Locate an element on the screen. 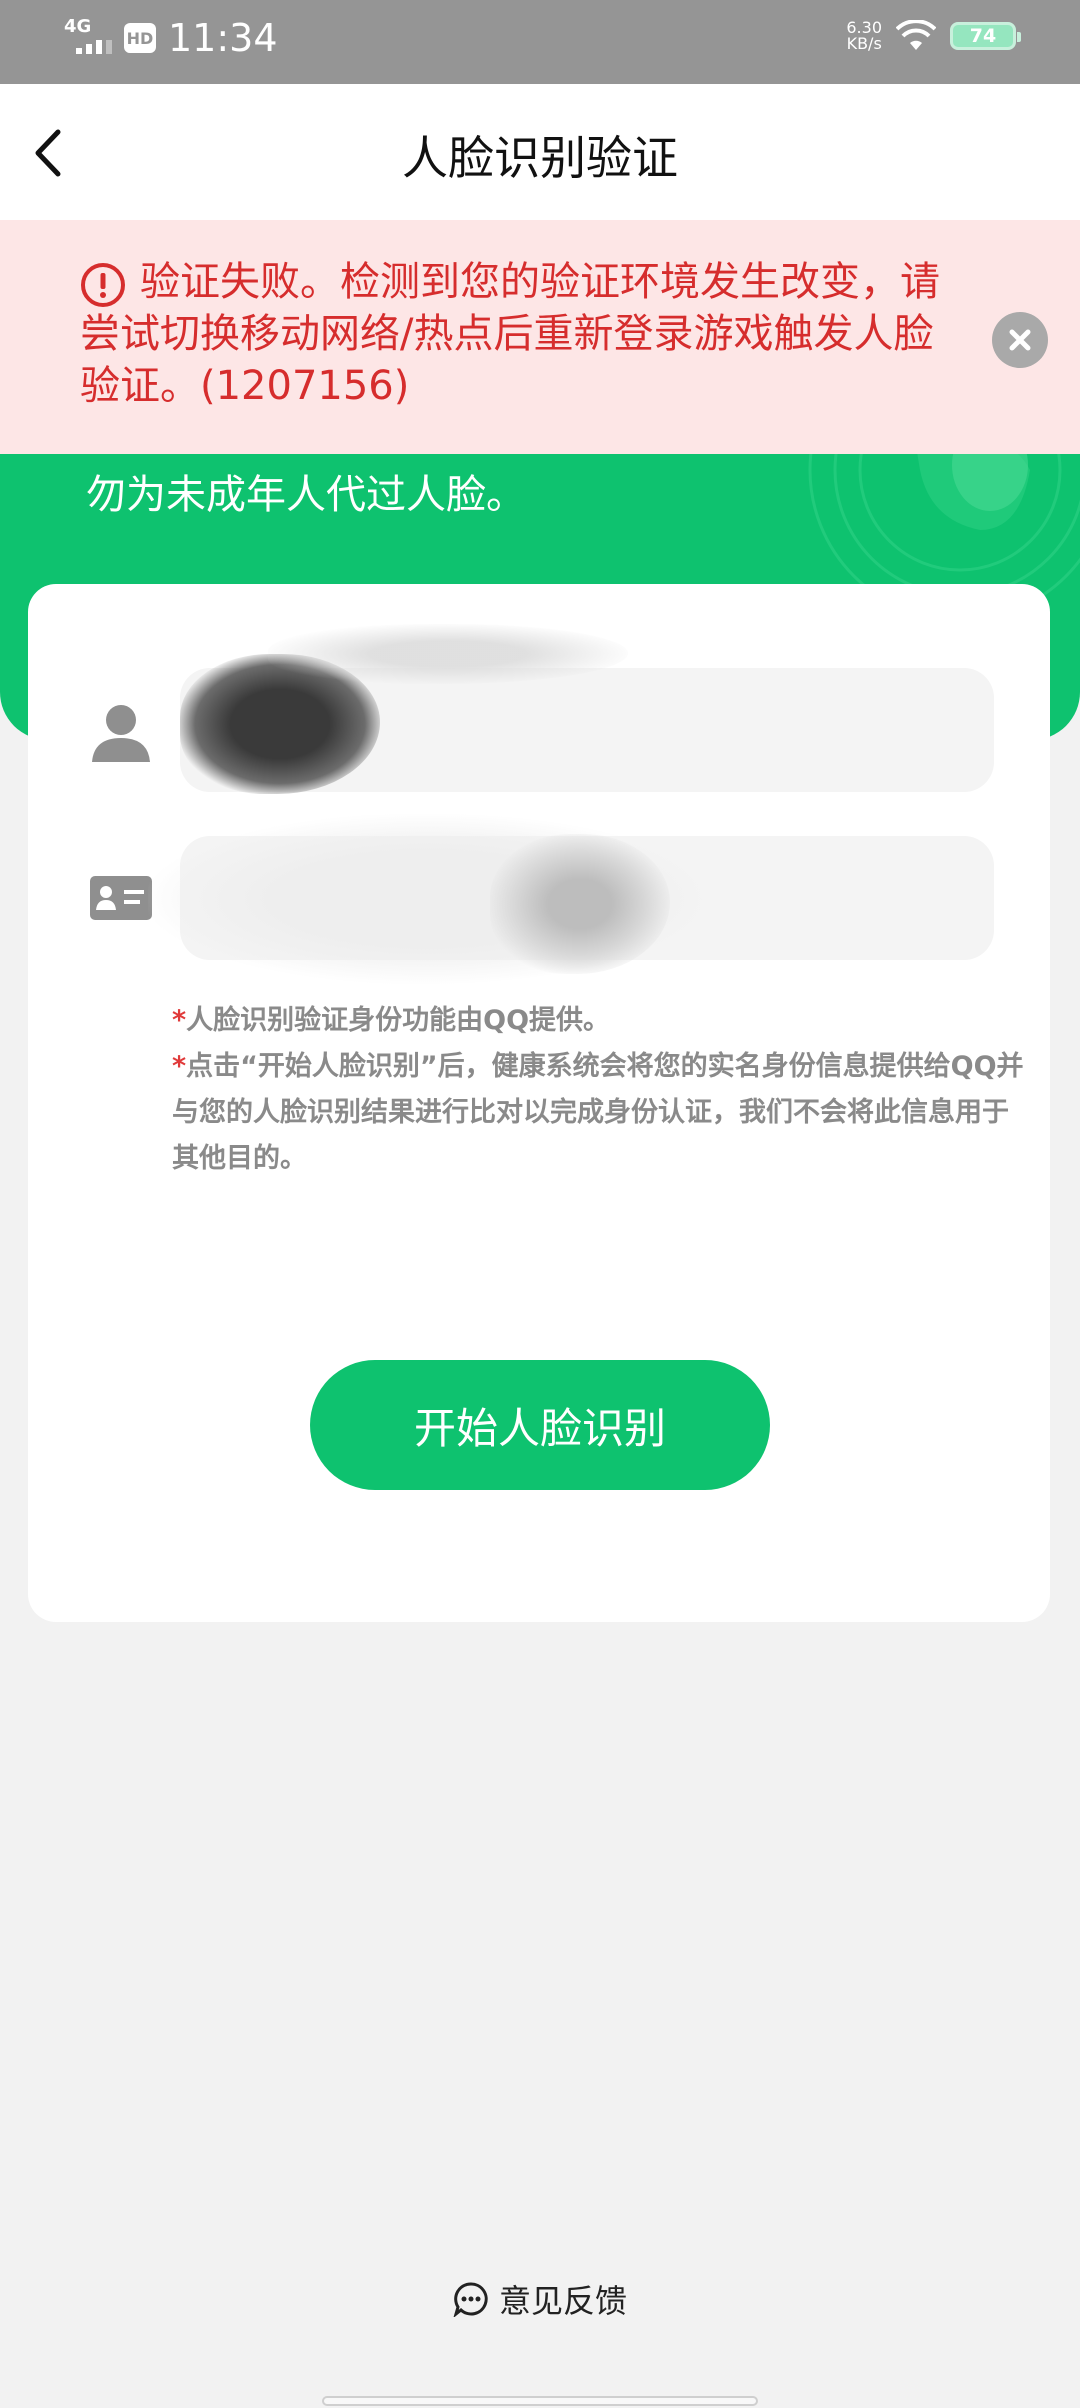 The height and width of the screenshot is (2408, 1080). nav-header: 人脸识别验证 is located at coordinates (540, 152).